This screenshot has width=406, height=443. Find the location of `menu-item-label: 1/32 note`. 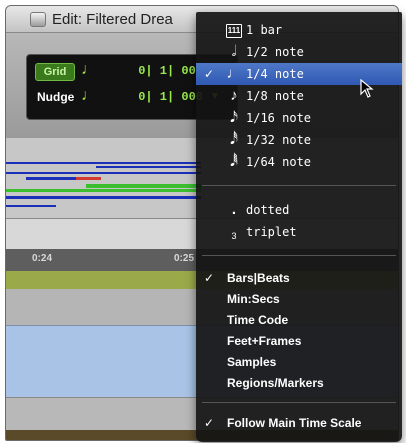

menu-item-label: 1/32 note is located at coordinates (279, 140).